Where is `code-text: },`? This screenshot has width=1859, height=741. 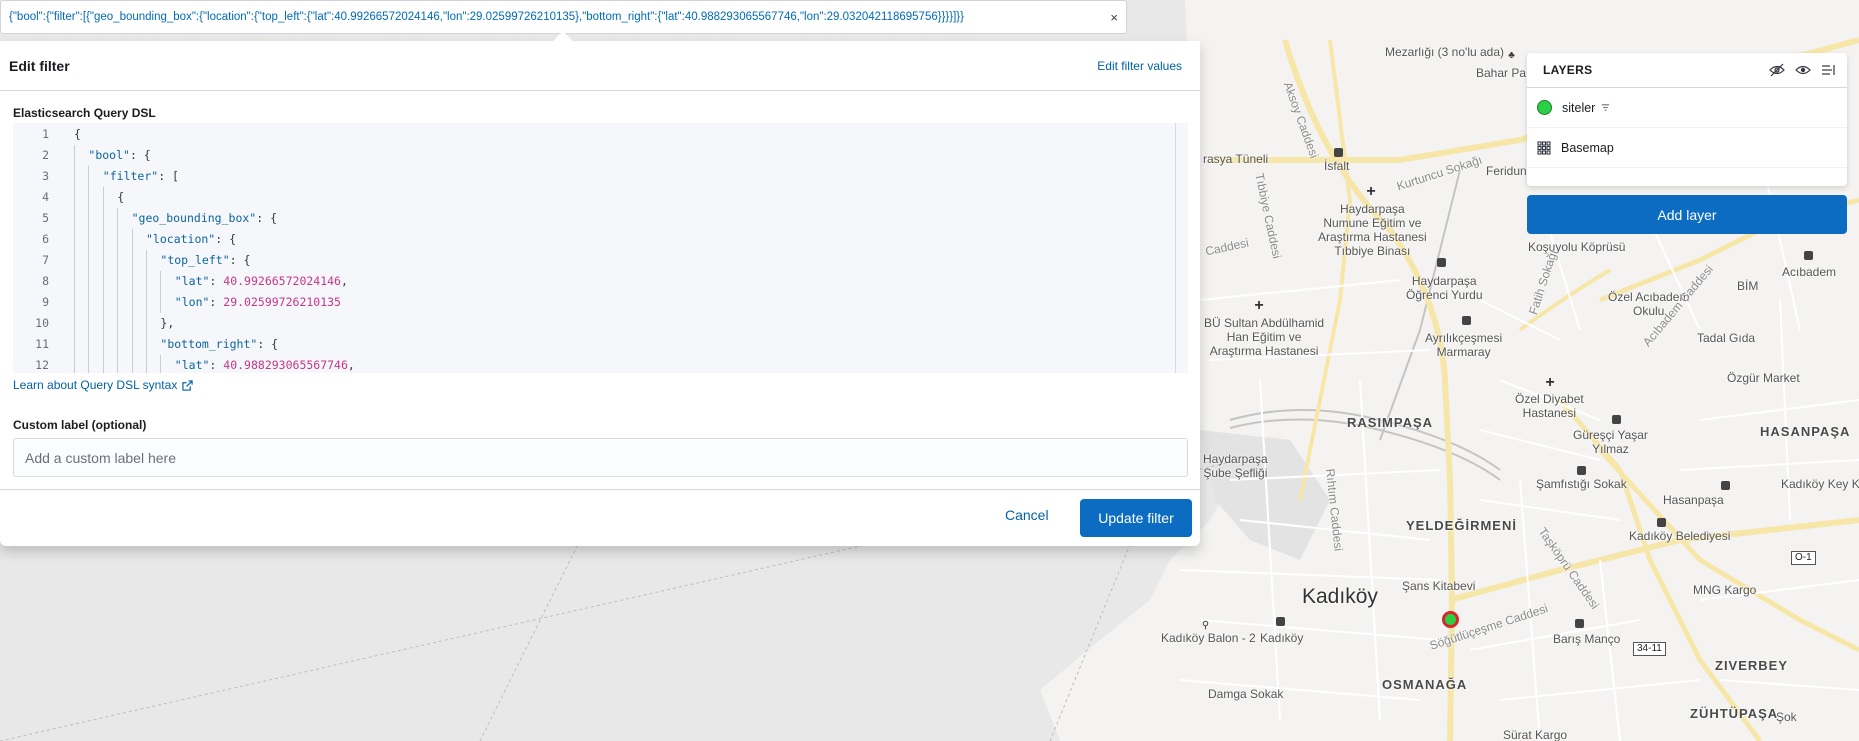
code-text: }, is located at coordinates (167, 323).